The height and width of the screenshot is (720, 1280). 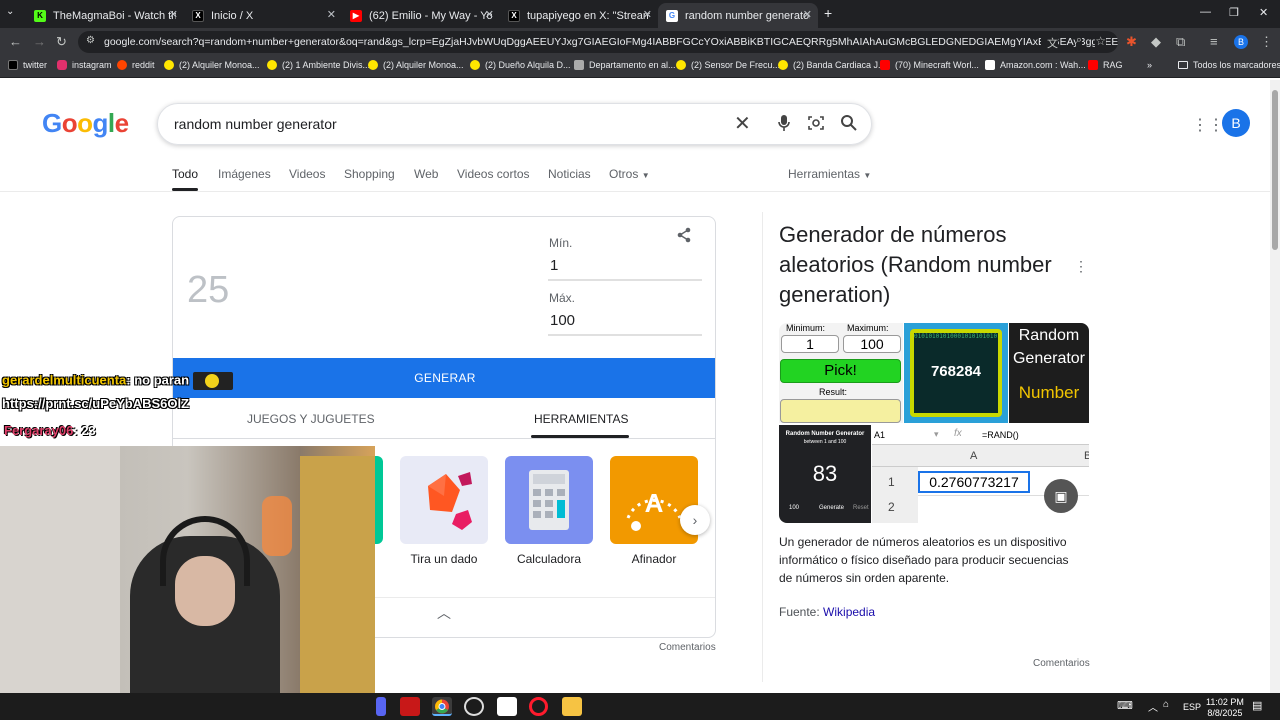 I want to click on carousel-next-button: ›, so click(x=695, y=520).